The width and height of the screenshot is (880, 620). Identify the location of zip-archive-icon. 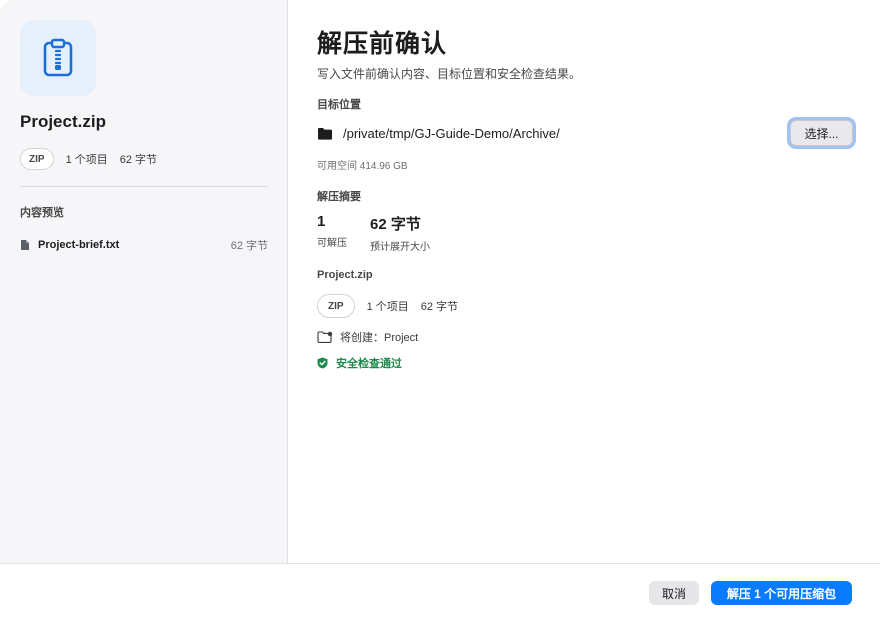
(58, 57).